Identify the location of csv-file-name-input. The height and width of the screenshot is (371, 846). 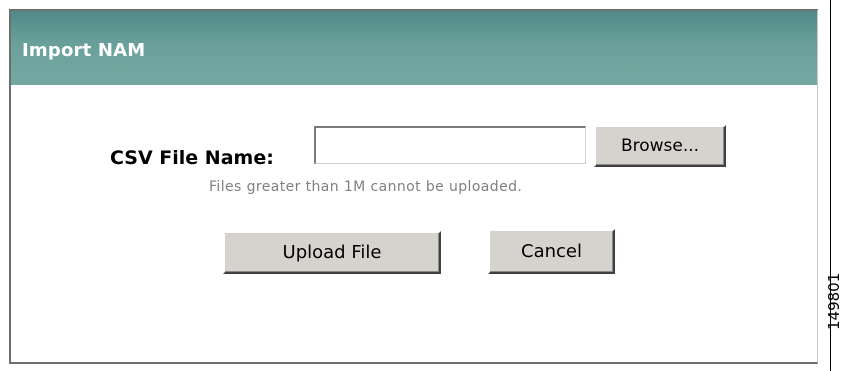
(450, 145).